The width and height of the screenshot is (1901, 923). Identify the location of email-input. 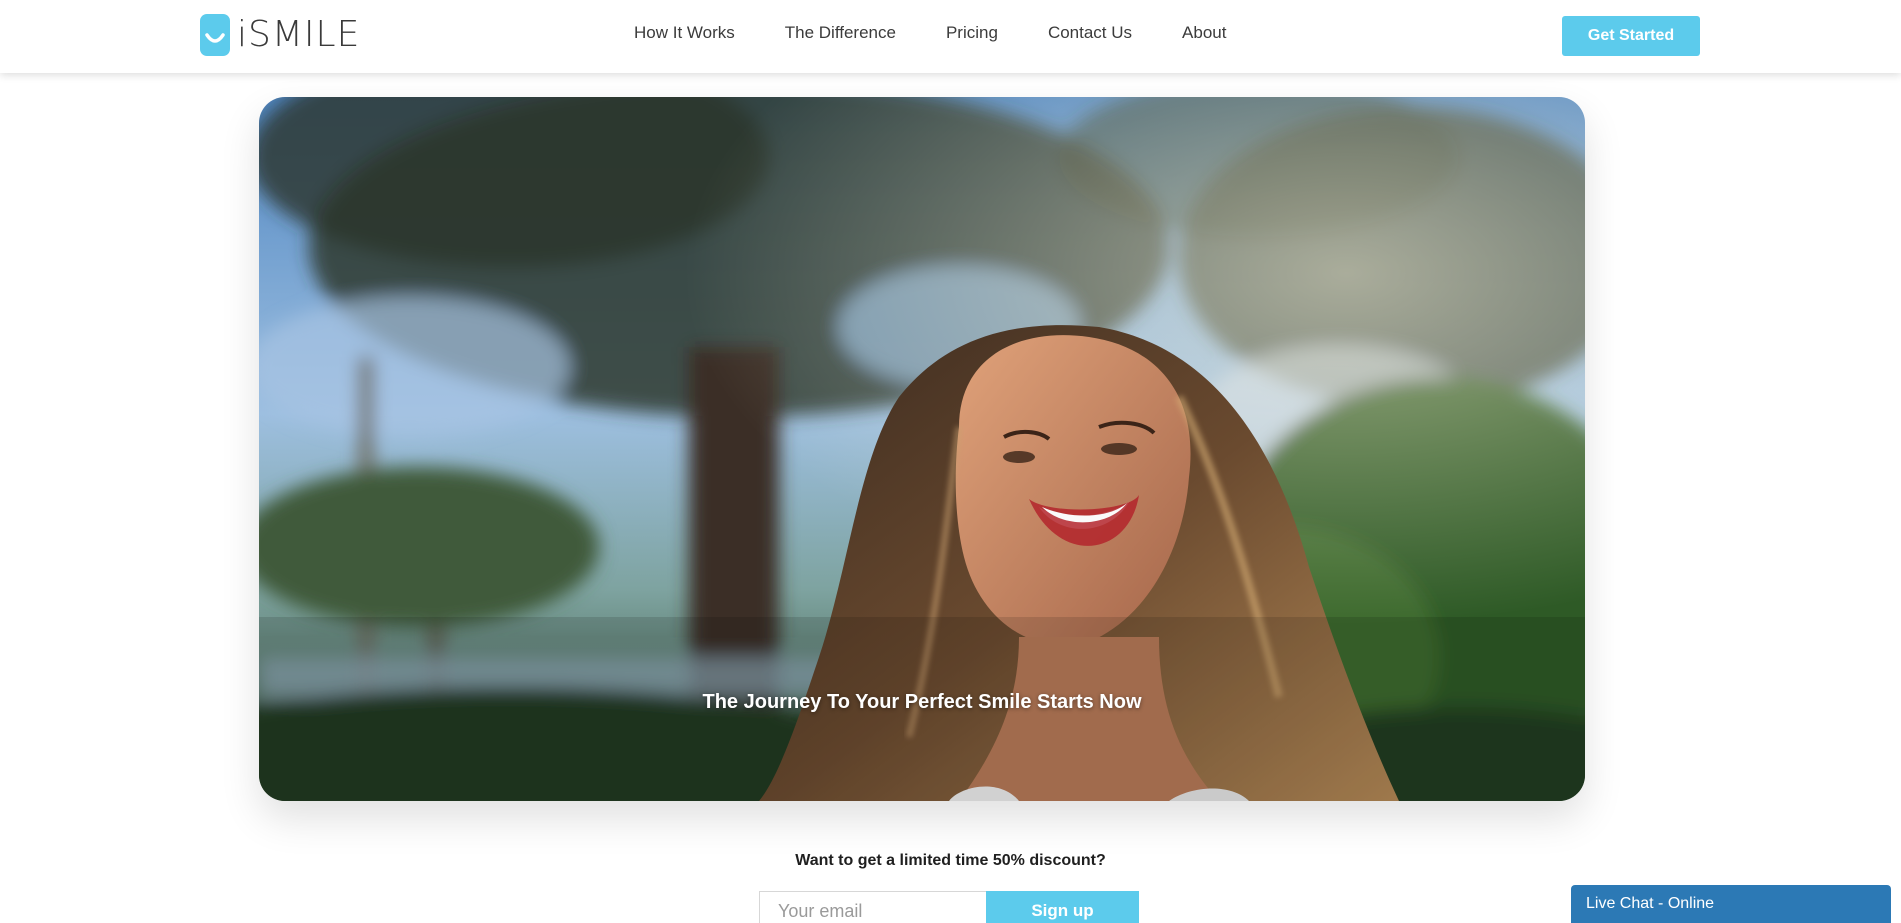
(872, 907).